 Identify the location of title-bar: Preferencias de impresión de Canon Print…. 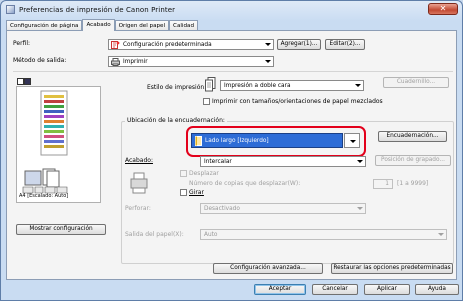
(231, 9).